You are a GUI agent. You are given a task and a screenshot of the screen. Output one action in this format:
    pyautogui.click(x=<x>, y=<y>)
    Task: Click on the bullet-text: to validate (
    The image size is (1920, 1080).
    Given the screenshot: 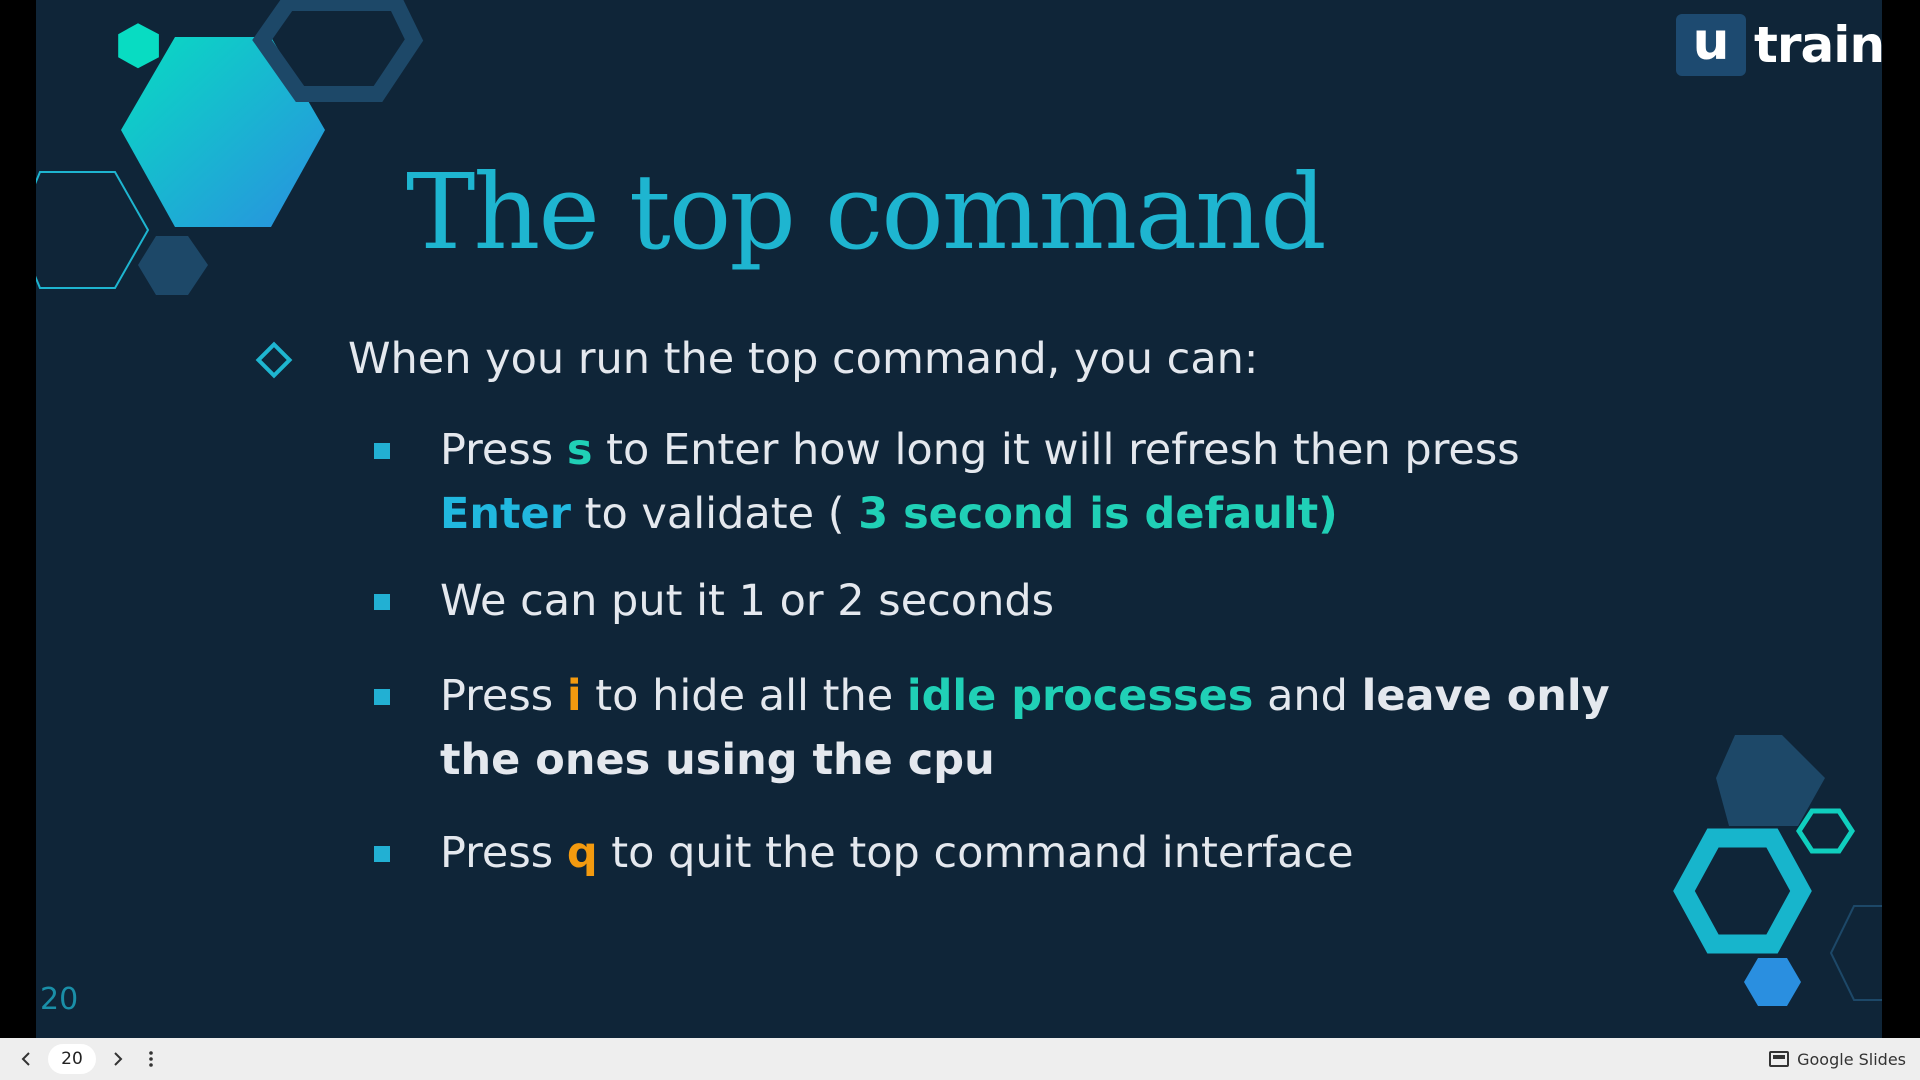 What is the action you would take?
    pyautogui.click(x=714, y=514)
    